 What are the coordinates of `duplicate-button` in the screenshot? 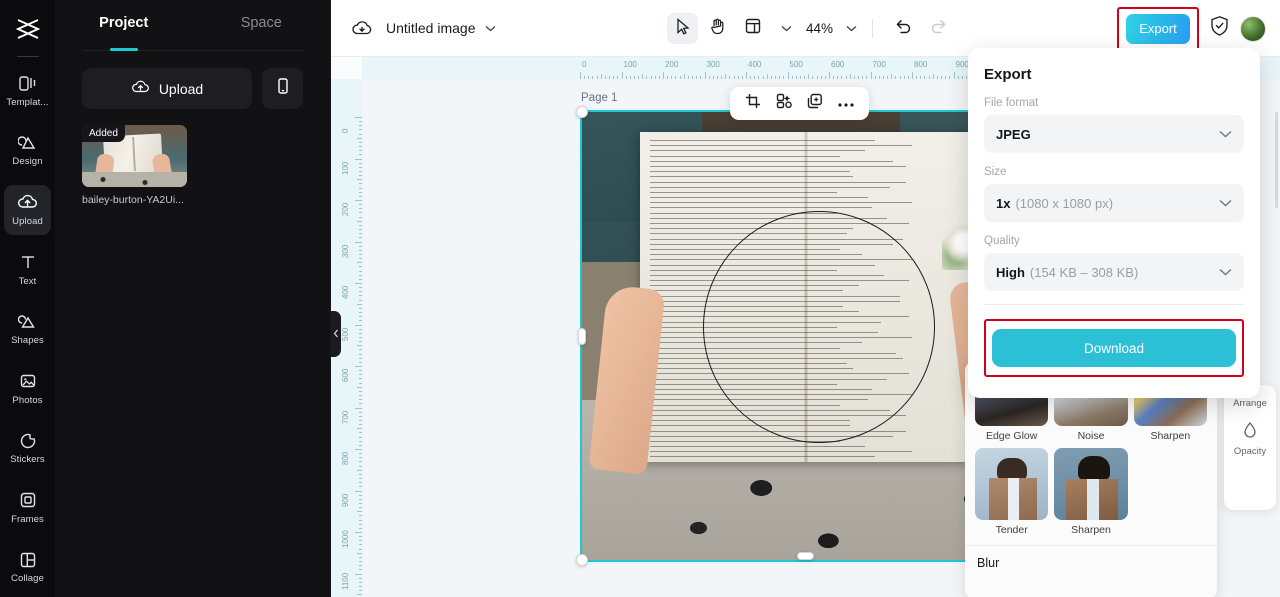 It's located at (815, 103).